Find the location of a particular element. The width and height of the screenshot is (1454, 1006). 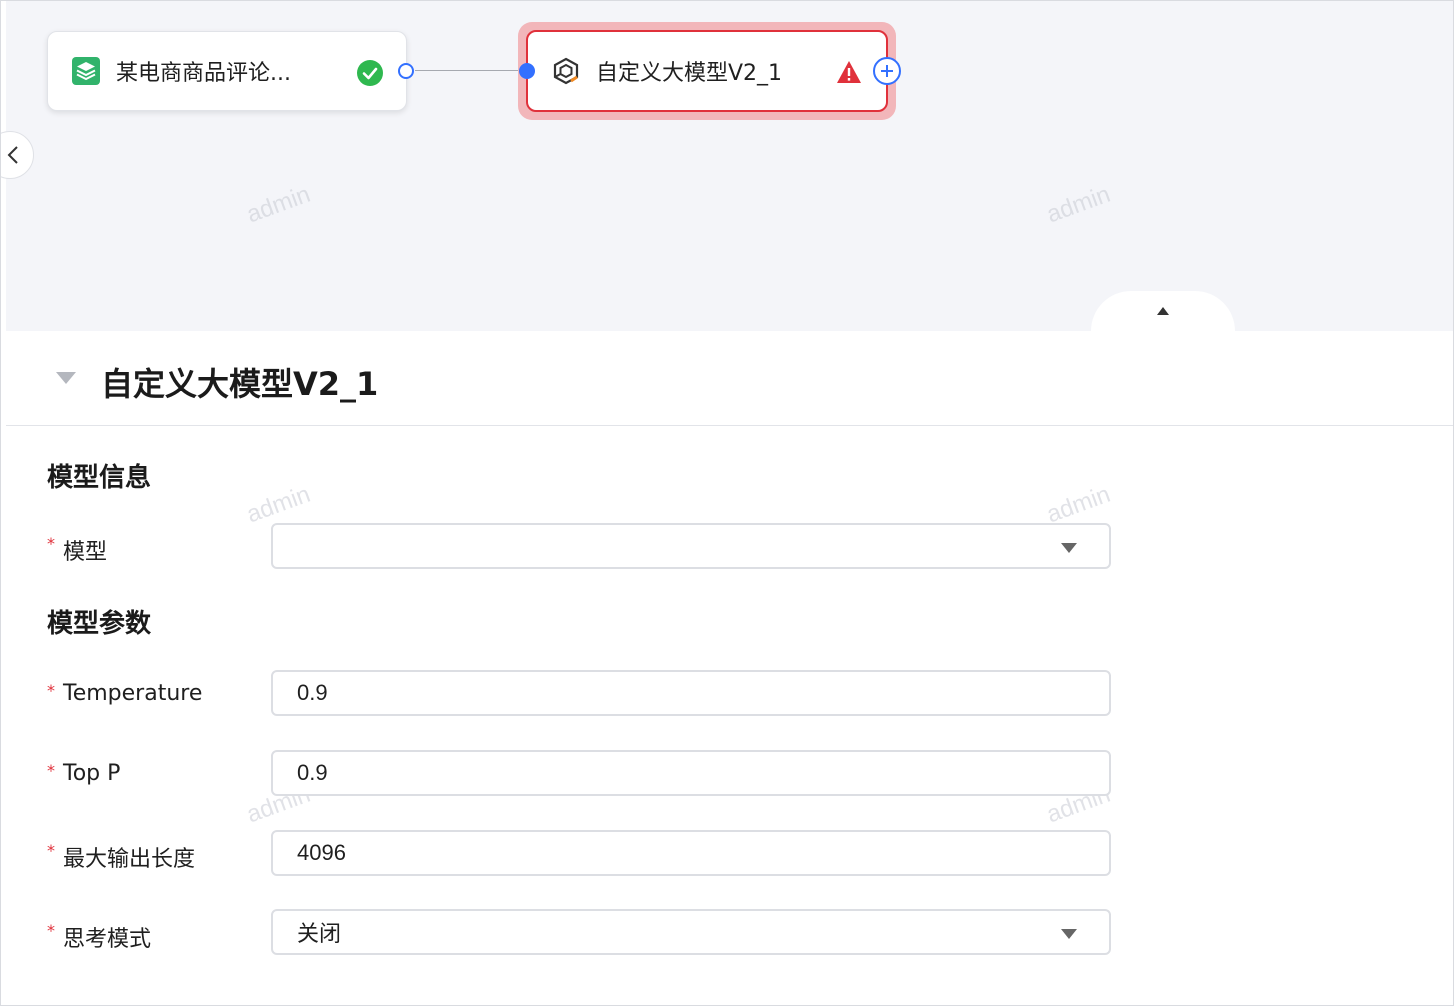

collapse-panel-icon is located at coordinates (66, 378).